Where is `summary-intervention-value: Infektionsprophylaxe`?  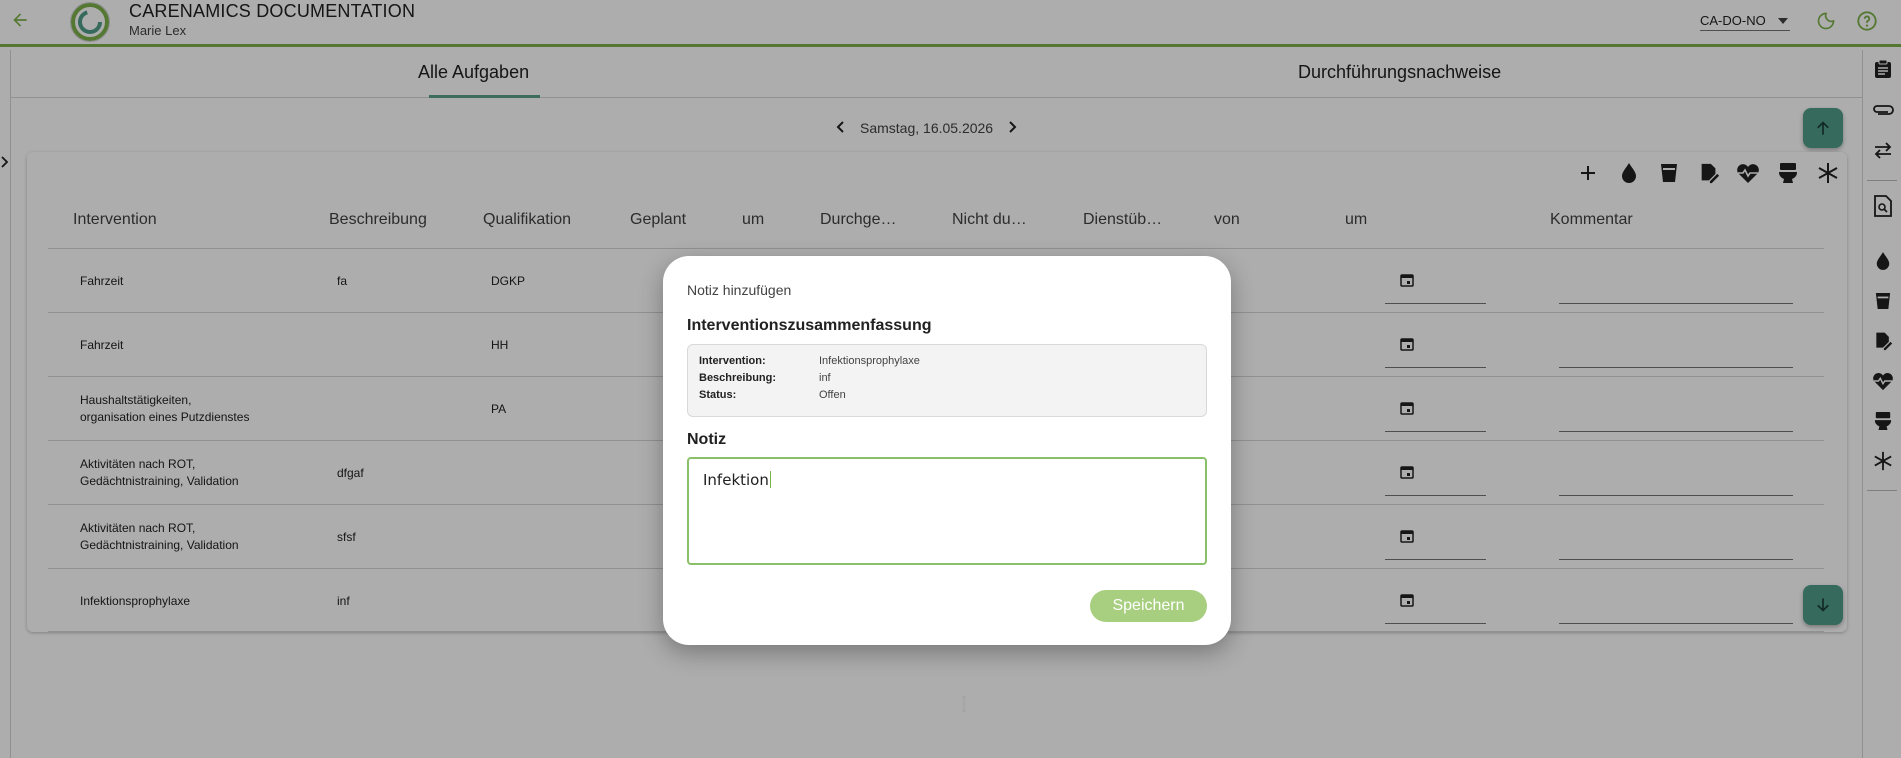
summary-intervention-value: Infektionsprophylaxe is located at coordinates (869, 361).